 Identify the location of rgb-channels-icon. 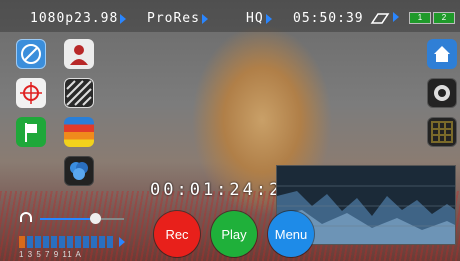
(79, 171).